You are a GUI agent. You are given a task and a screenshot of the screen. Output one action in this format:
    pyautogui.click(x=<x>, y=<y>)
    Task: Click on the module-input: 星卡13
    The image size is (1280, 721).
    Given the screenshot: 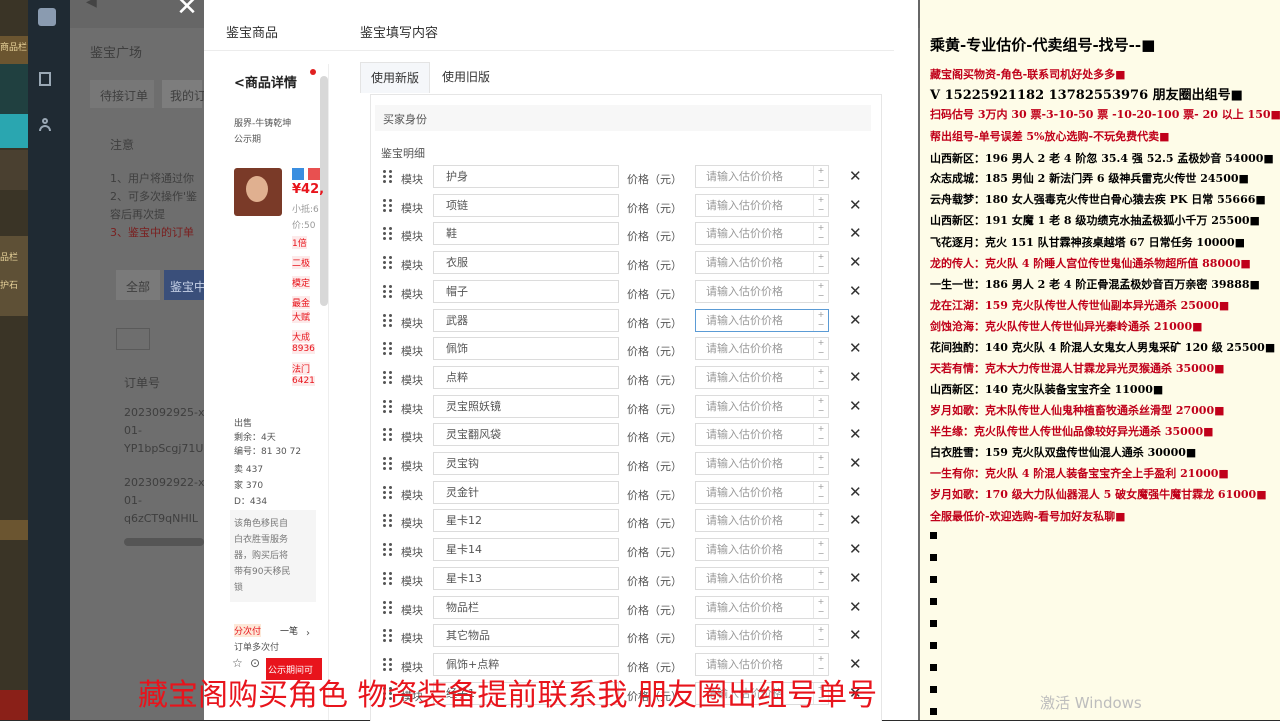 What is the action you would take?
    pyautogui.click(x=526, y=578)
    